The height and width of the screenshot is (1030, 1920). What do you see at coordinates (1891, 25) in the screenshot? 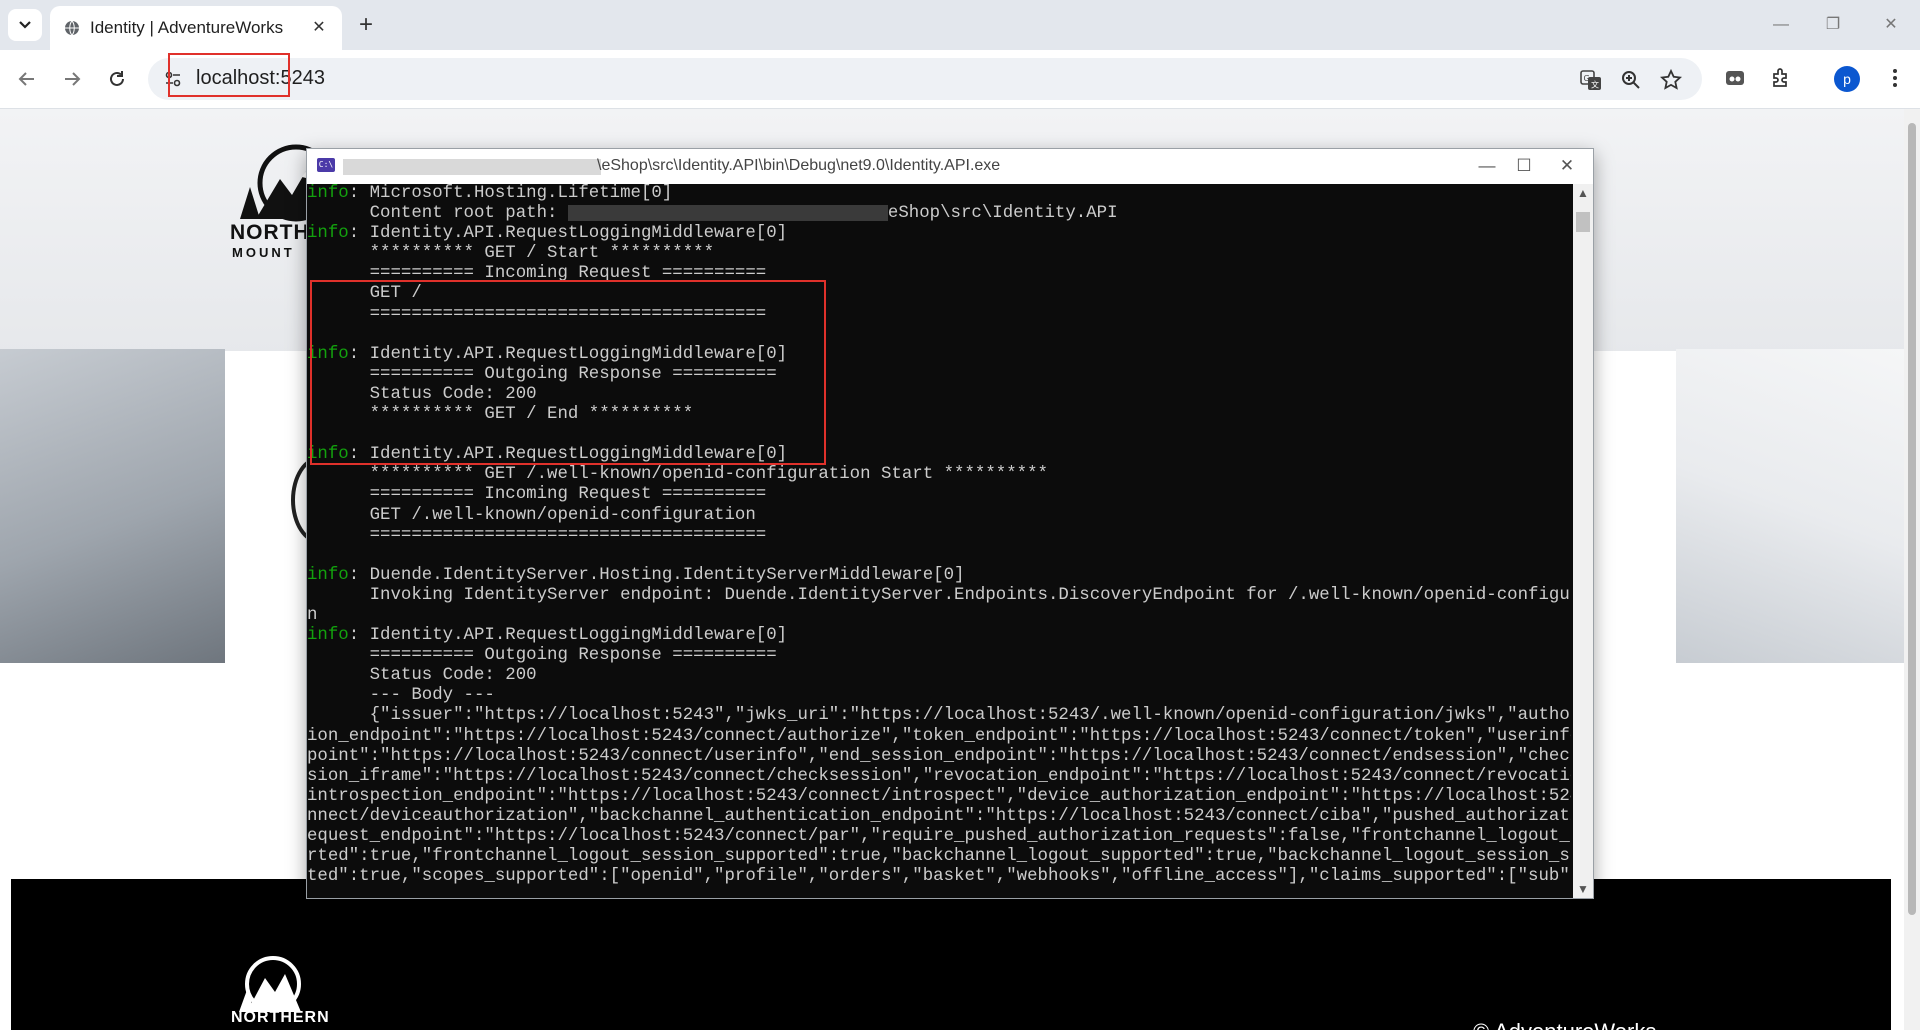
I see `close-window-button: ✕` at bounding box center [1891, 25].